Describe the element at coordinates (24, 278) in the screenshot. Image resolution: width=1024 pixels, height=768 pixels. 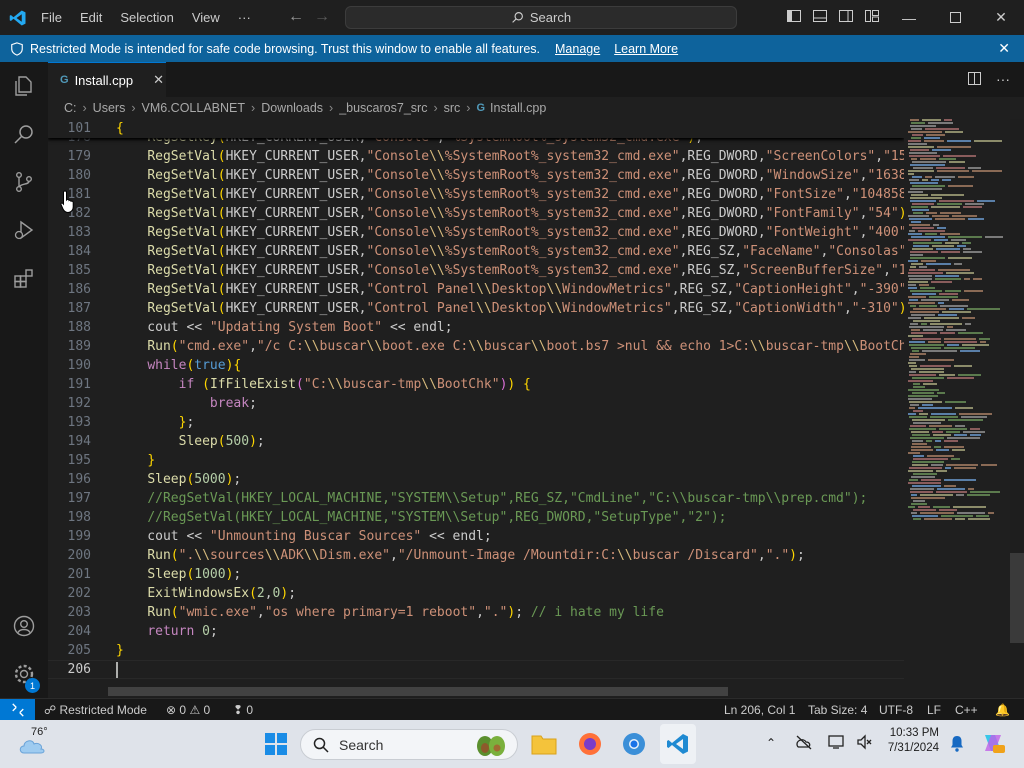
I see `extensions-icon` at that location.